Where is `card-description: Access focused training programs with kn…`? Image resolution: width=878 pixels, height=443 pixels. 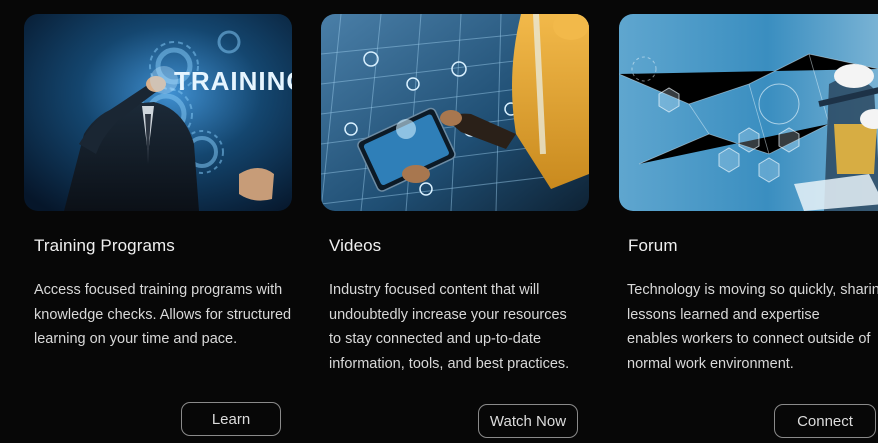 card-description: Access focused training programs with kn… is located at coordinates (163, 314).